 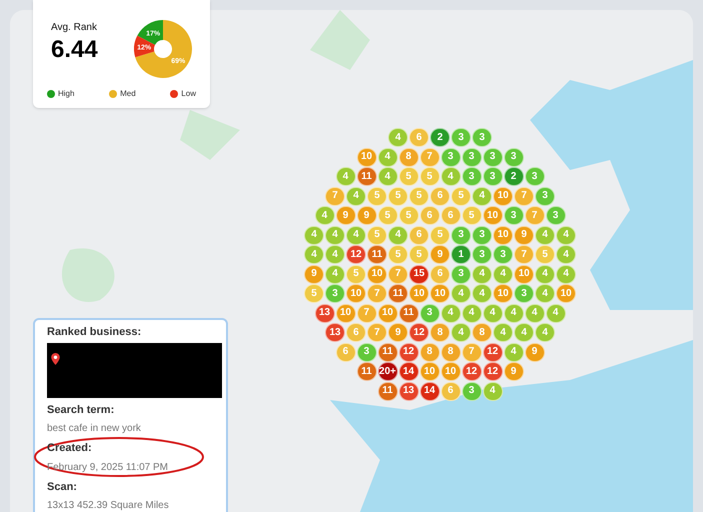 What do you see at coordinates (419, 274) in the screenshot?
I see `map-pin: 15` at bounding box center [419, 274].